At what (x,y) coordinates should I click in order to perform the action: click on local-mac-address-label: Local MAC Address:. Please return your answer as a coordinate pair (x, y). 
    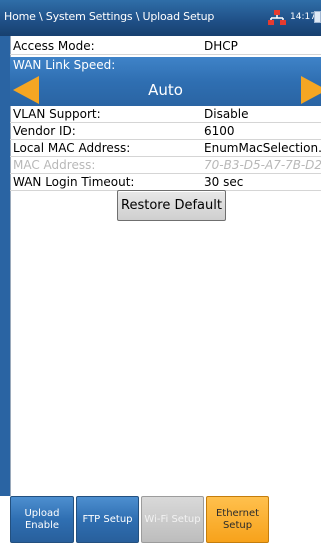
    Looking at the image, I should click on (72, 148).